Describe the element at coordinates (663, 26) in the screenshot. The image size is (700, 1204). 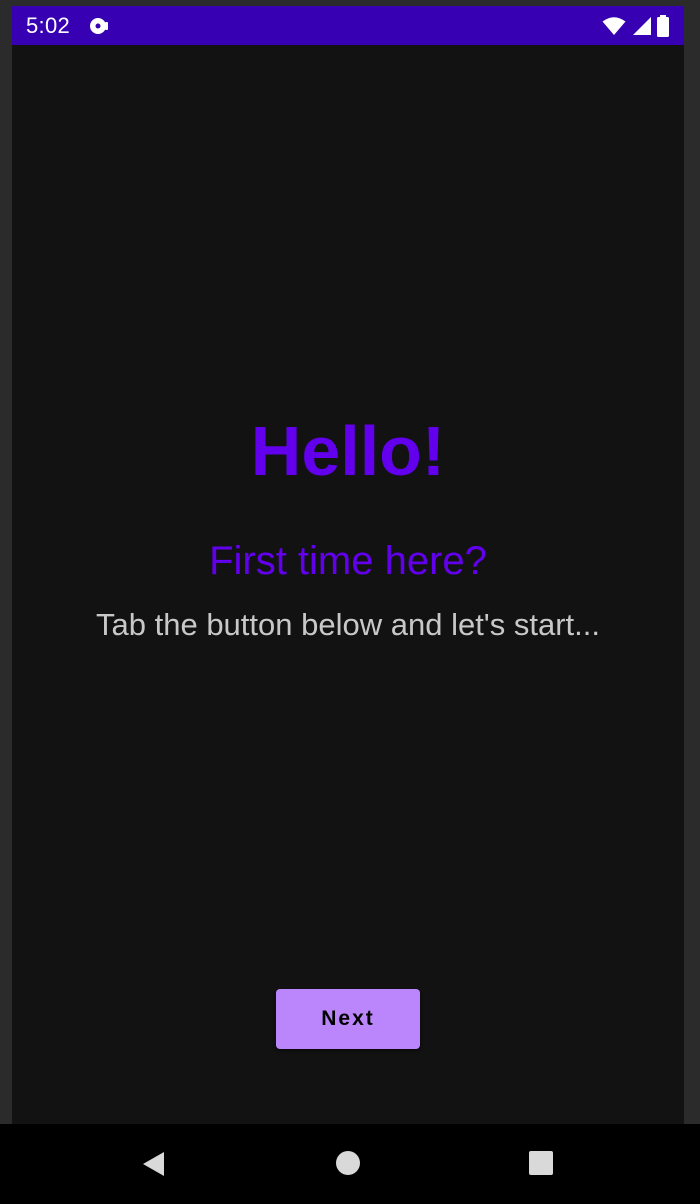
I see `battery-icon` at that location.